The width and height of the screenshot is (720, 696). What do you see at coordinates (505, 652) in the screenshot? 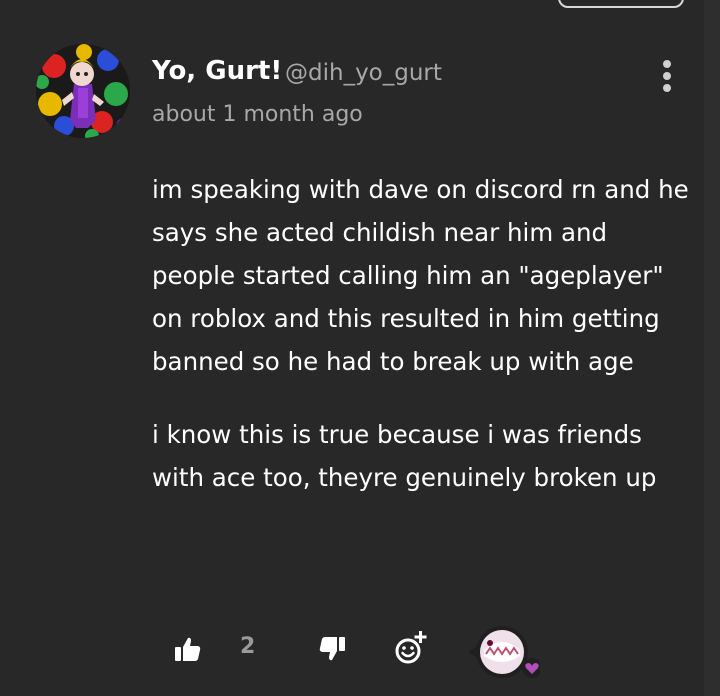
I see `reaction-avatar-icon` at bounding box center [505, 652].